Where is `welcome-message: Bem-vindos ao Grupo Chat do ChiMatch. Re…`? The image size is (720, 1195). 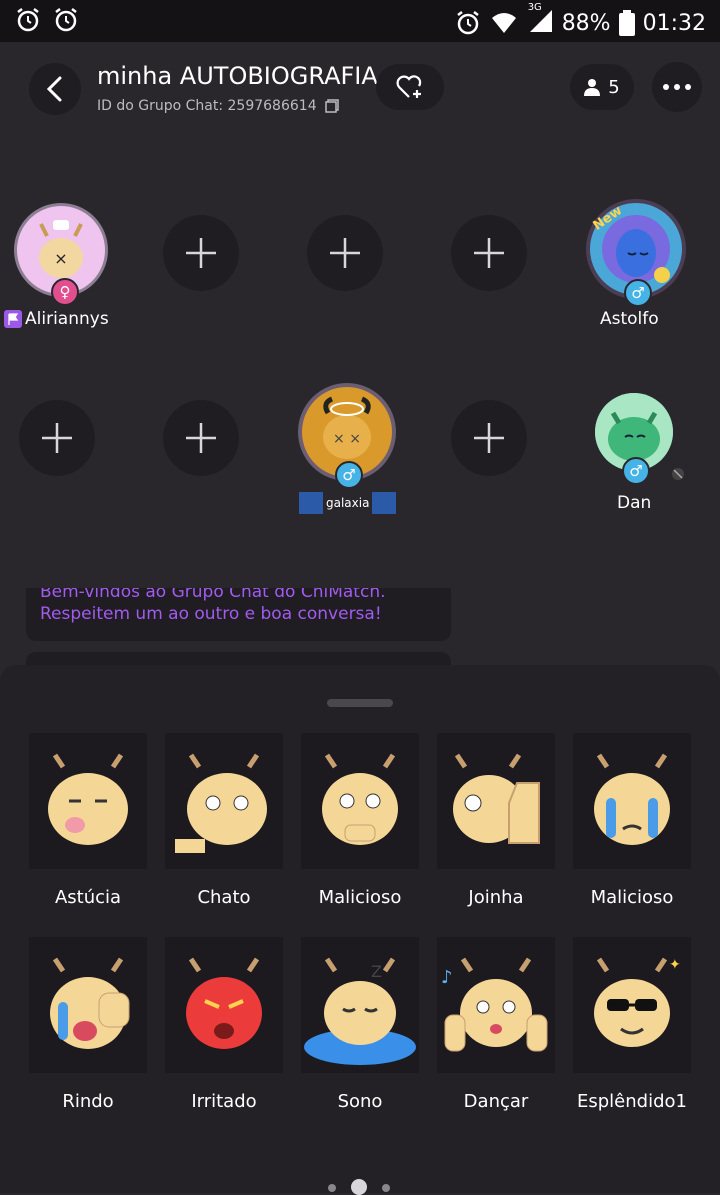
welcome-message: Bem-vindos ao Grupo Chat do ChiMatch. Re… is located at coordinates (238, 614).